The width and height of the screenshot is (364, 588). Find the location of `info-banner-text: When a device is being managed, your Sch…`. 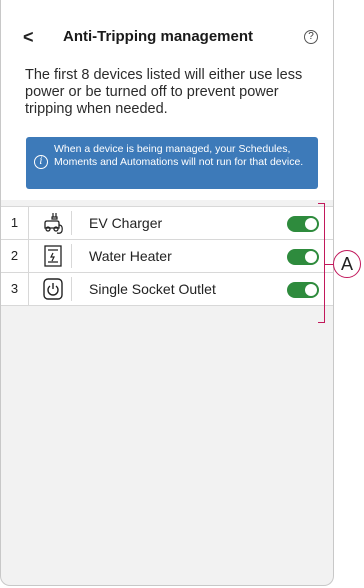

info-banner-text: When a device is being managed, your Sch… is located at coordinates (179, 155).